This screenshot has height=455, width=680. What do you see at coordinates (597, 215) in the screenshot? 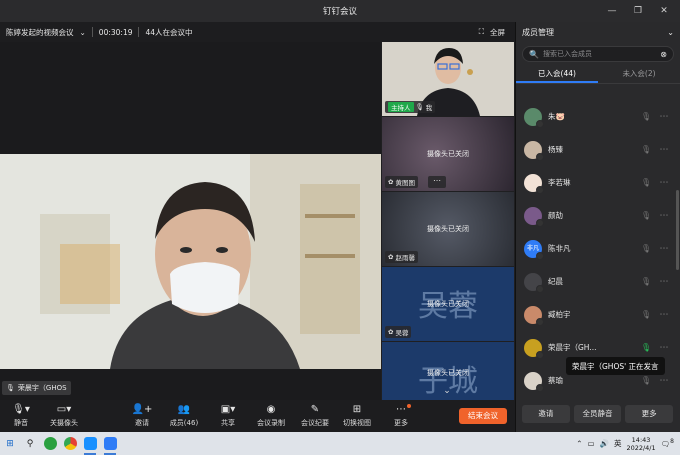
I see `member-row: 颜劼 🎙 ⋯` at bounding box center [597, 215].